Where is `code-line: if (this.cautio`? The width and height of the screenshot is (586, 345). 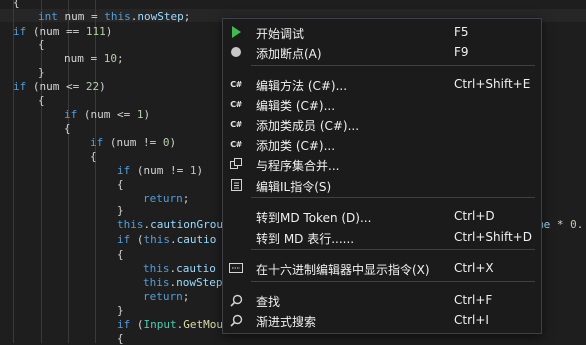
code-line: if (this.cautio is located at coordinates (166, 239).